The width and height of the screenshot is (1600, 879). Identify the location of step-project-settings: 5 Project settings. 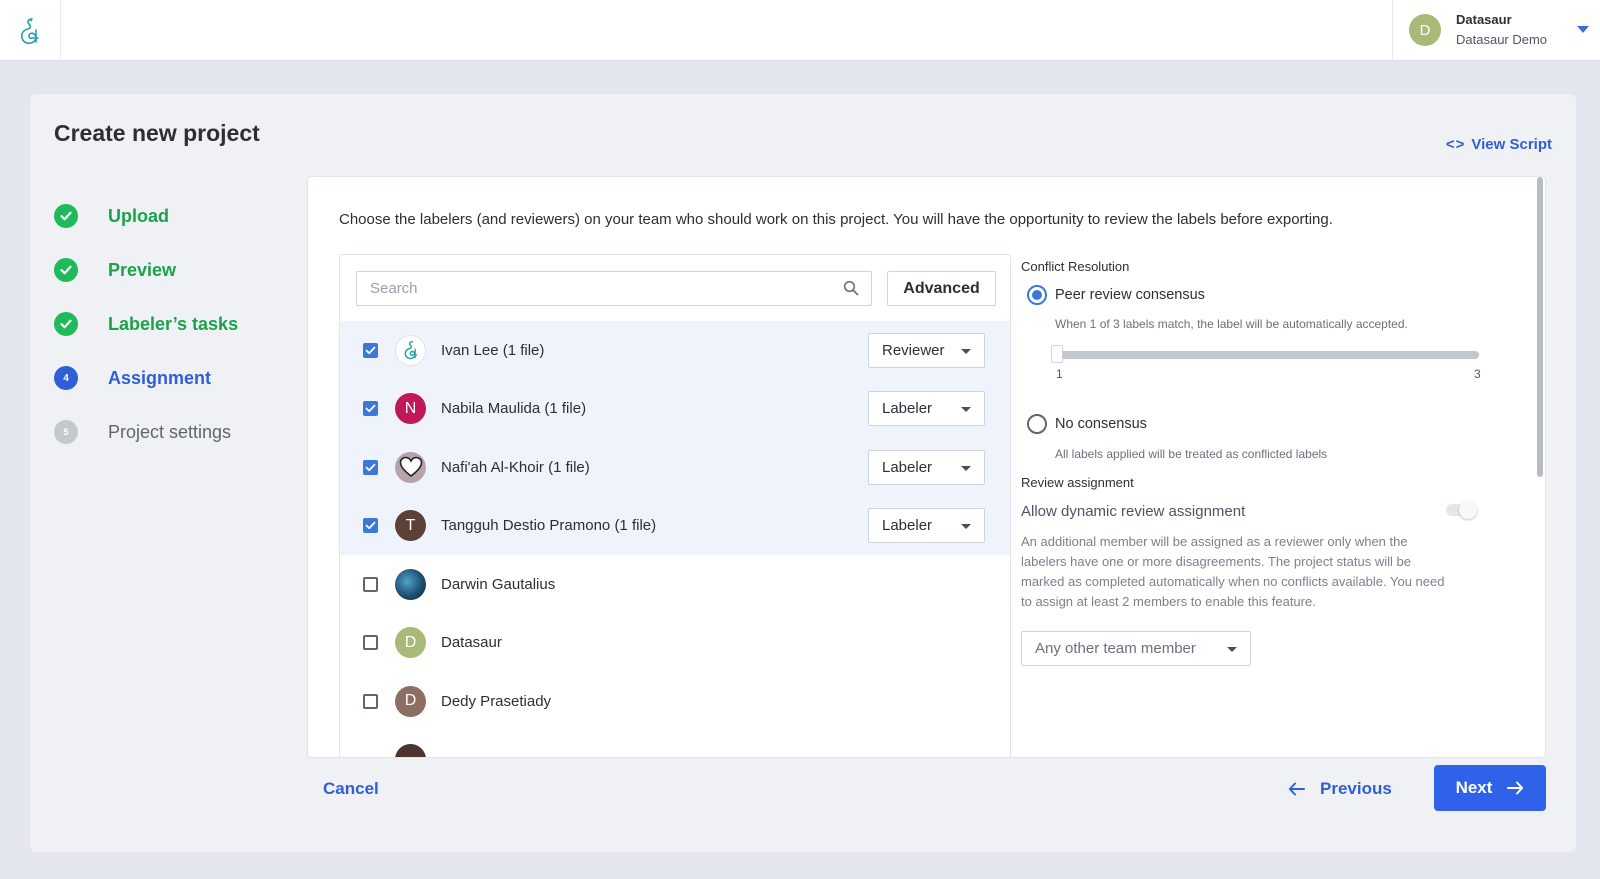
(142, 432).